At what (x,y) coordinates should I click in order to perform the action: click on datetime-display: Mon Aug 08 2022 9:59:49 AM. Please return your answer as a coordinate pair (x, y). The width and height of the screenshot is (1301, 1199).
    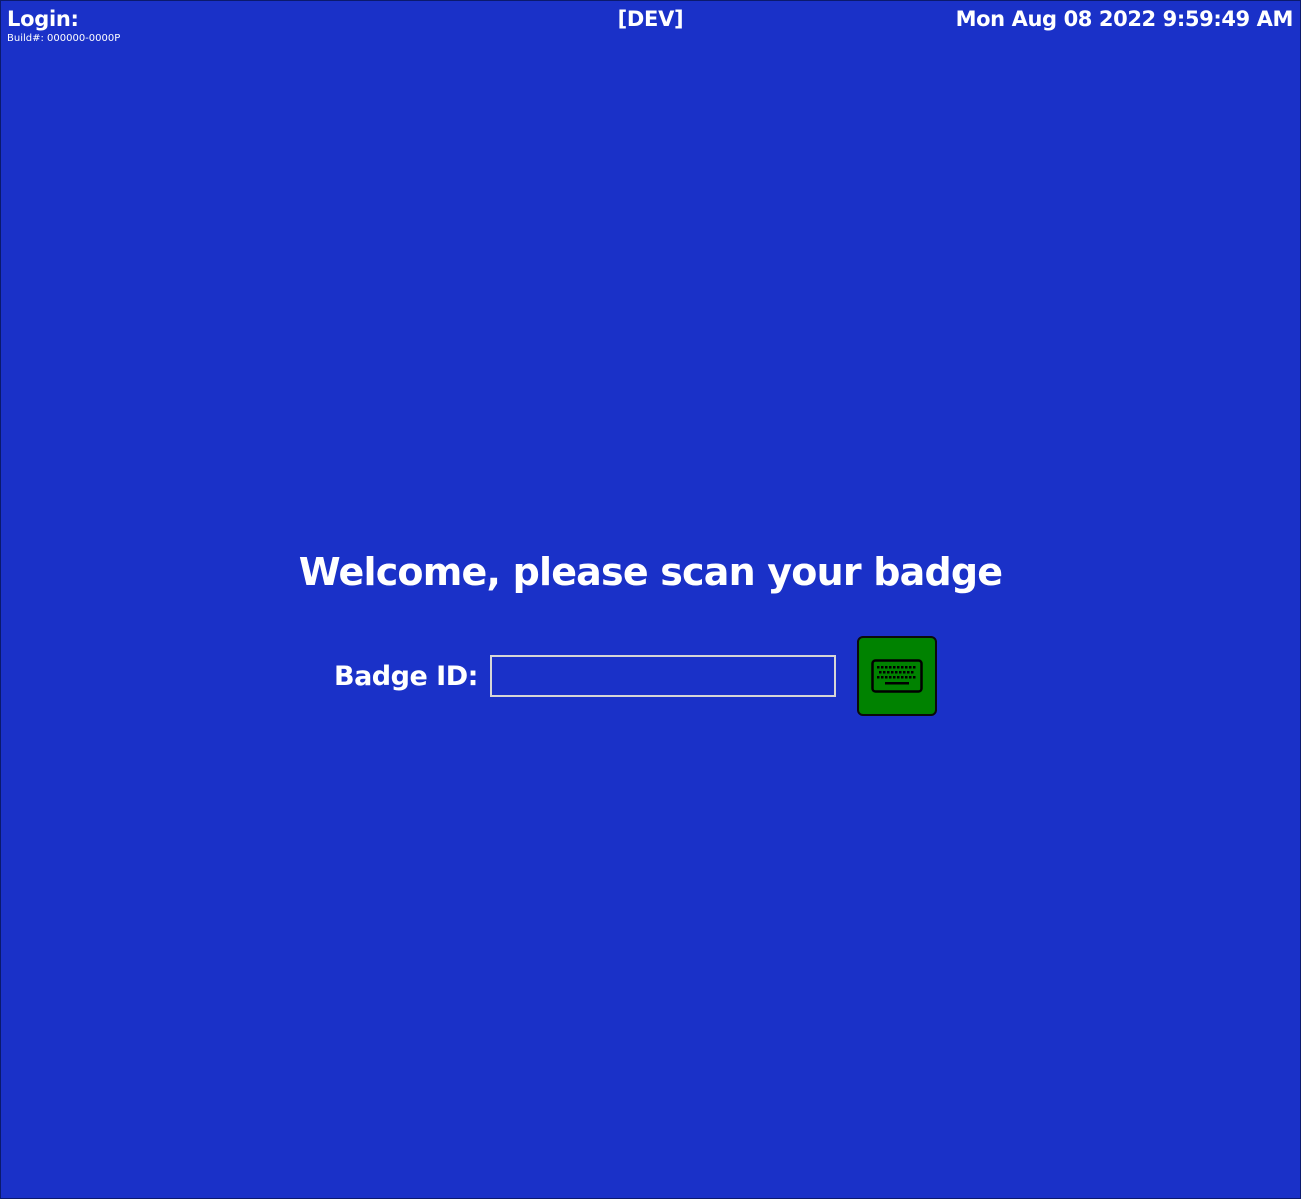
    Looking at the image, I should click on (1124, 19).